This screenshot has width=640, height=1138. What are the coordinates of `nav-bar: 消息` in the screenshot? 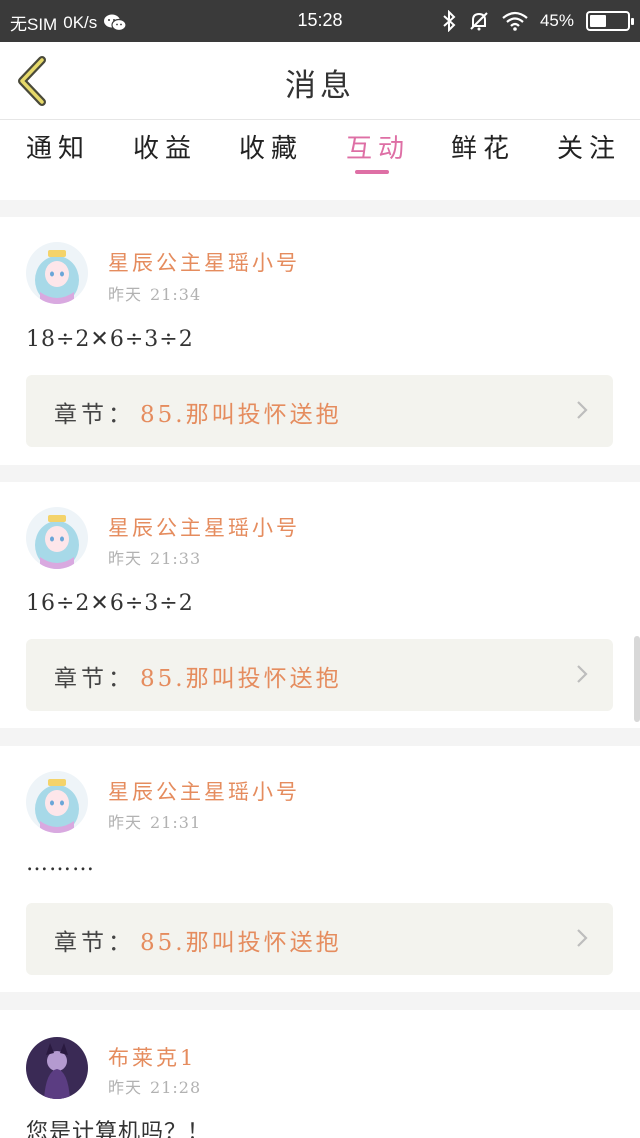 It's located at (320, 81).